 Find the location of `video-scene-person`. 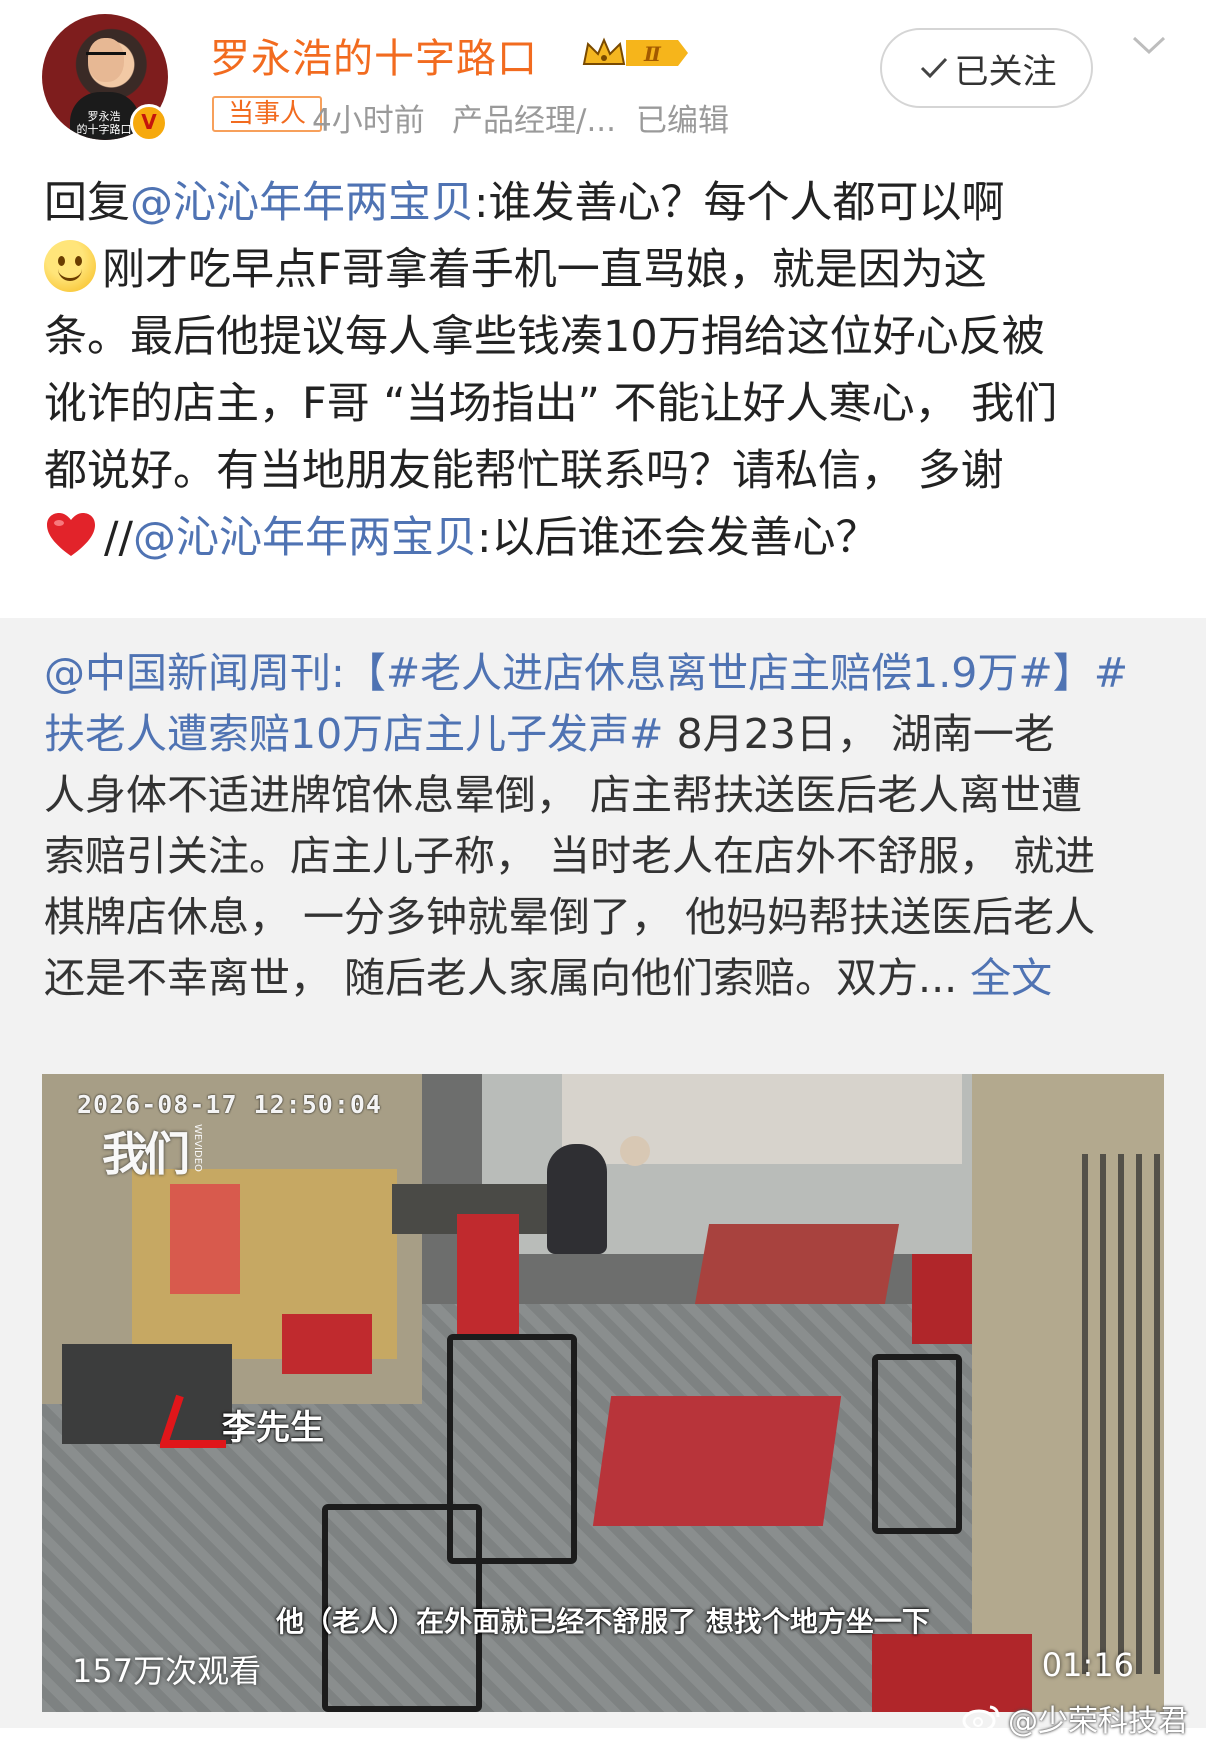

video-scene-person is located at coordinates (577, 1199).